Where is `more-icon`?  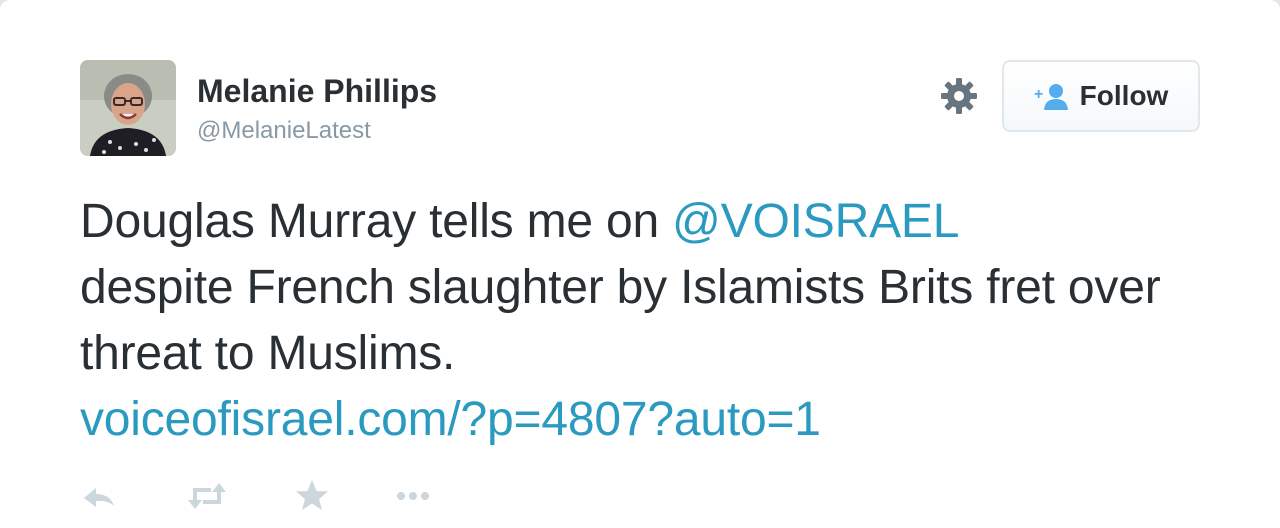
more-icon is located at coordinates (413, 496).